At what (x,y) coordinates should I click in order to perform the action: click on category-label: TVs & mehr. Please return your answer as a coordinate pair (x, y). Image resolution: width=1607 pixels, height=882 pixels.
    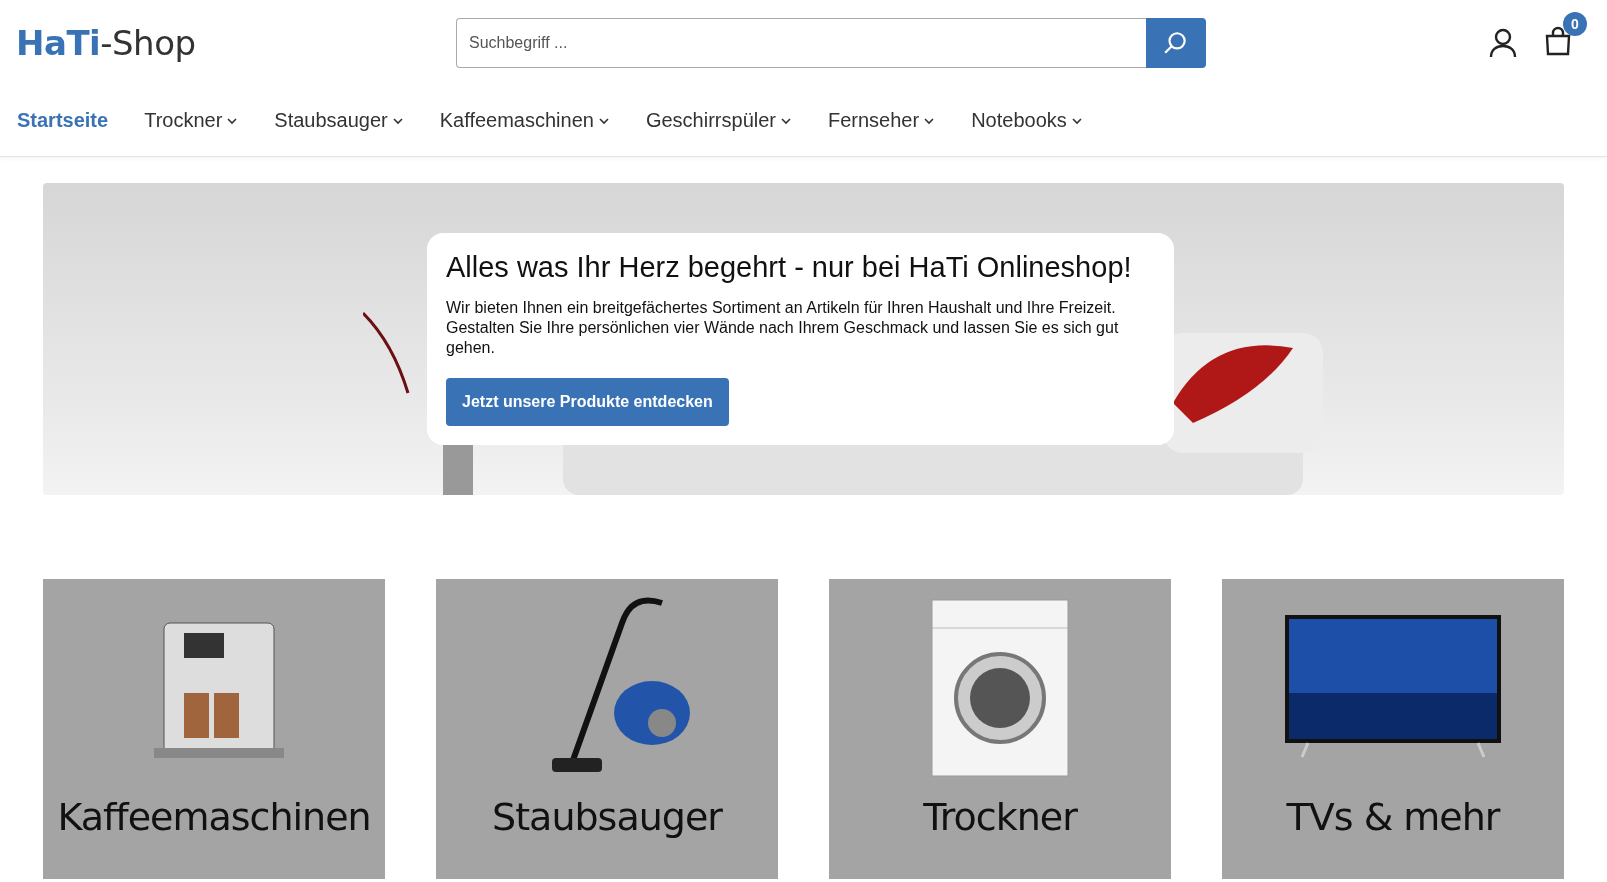
    Looking at the image, I should click on (1393, 817).